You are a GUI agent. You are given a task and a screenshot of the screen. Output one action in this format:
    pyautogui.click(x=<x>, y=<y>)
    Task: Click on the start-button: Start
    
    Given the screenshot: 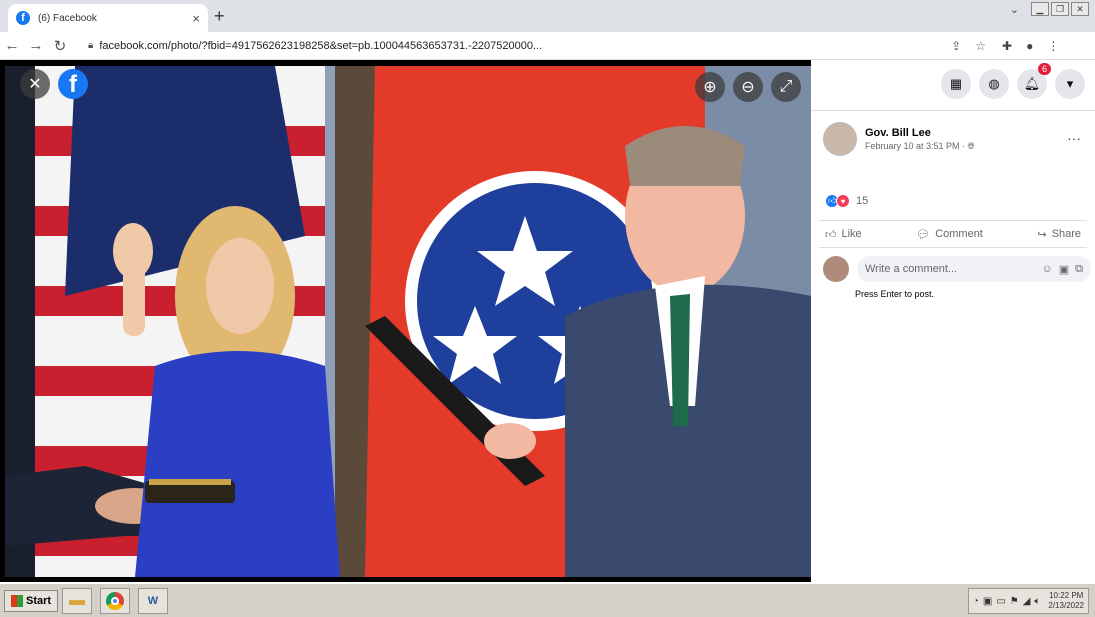 What is the action you would take?
    pyautogui.click(x=31, y=601)
    